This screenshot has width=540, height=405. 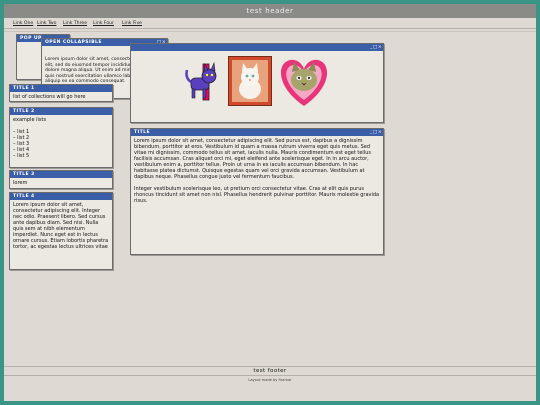 I want to click on nav-link-five: Link Five, so click(x=132, y=23).